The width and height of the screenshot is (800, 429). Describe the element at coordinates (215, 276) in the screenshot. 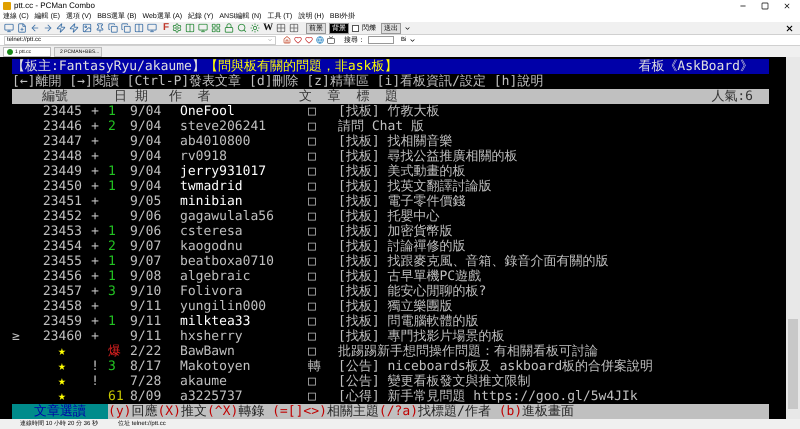

I see `article-author: algebraic` at that location.